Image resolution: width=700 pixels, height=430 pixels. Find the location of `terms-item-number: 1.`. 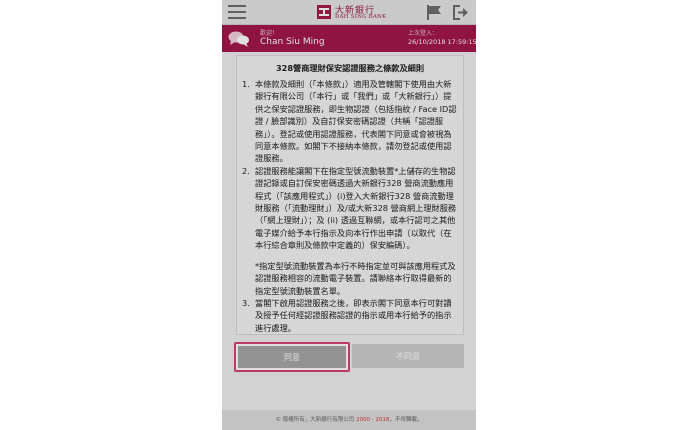

terms-item-number: 1. is located at coordinates (246, 84).